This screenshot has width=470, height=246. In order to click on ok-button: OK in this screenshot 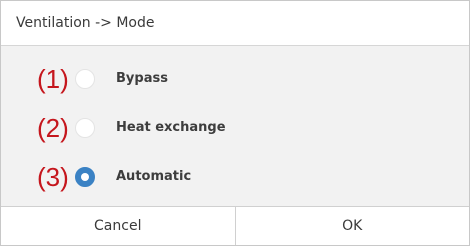, I will do `click(352, 226)`.